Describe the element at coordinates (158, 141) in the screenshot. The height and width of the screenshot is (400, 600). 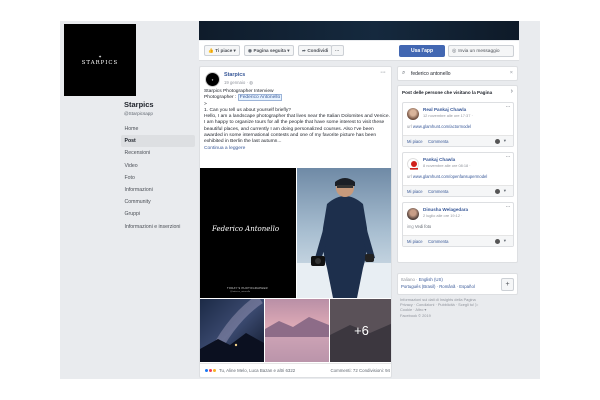
I see `nav-item-post: Post` at that location.